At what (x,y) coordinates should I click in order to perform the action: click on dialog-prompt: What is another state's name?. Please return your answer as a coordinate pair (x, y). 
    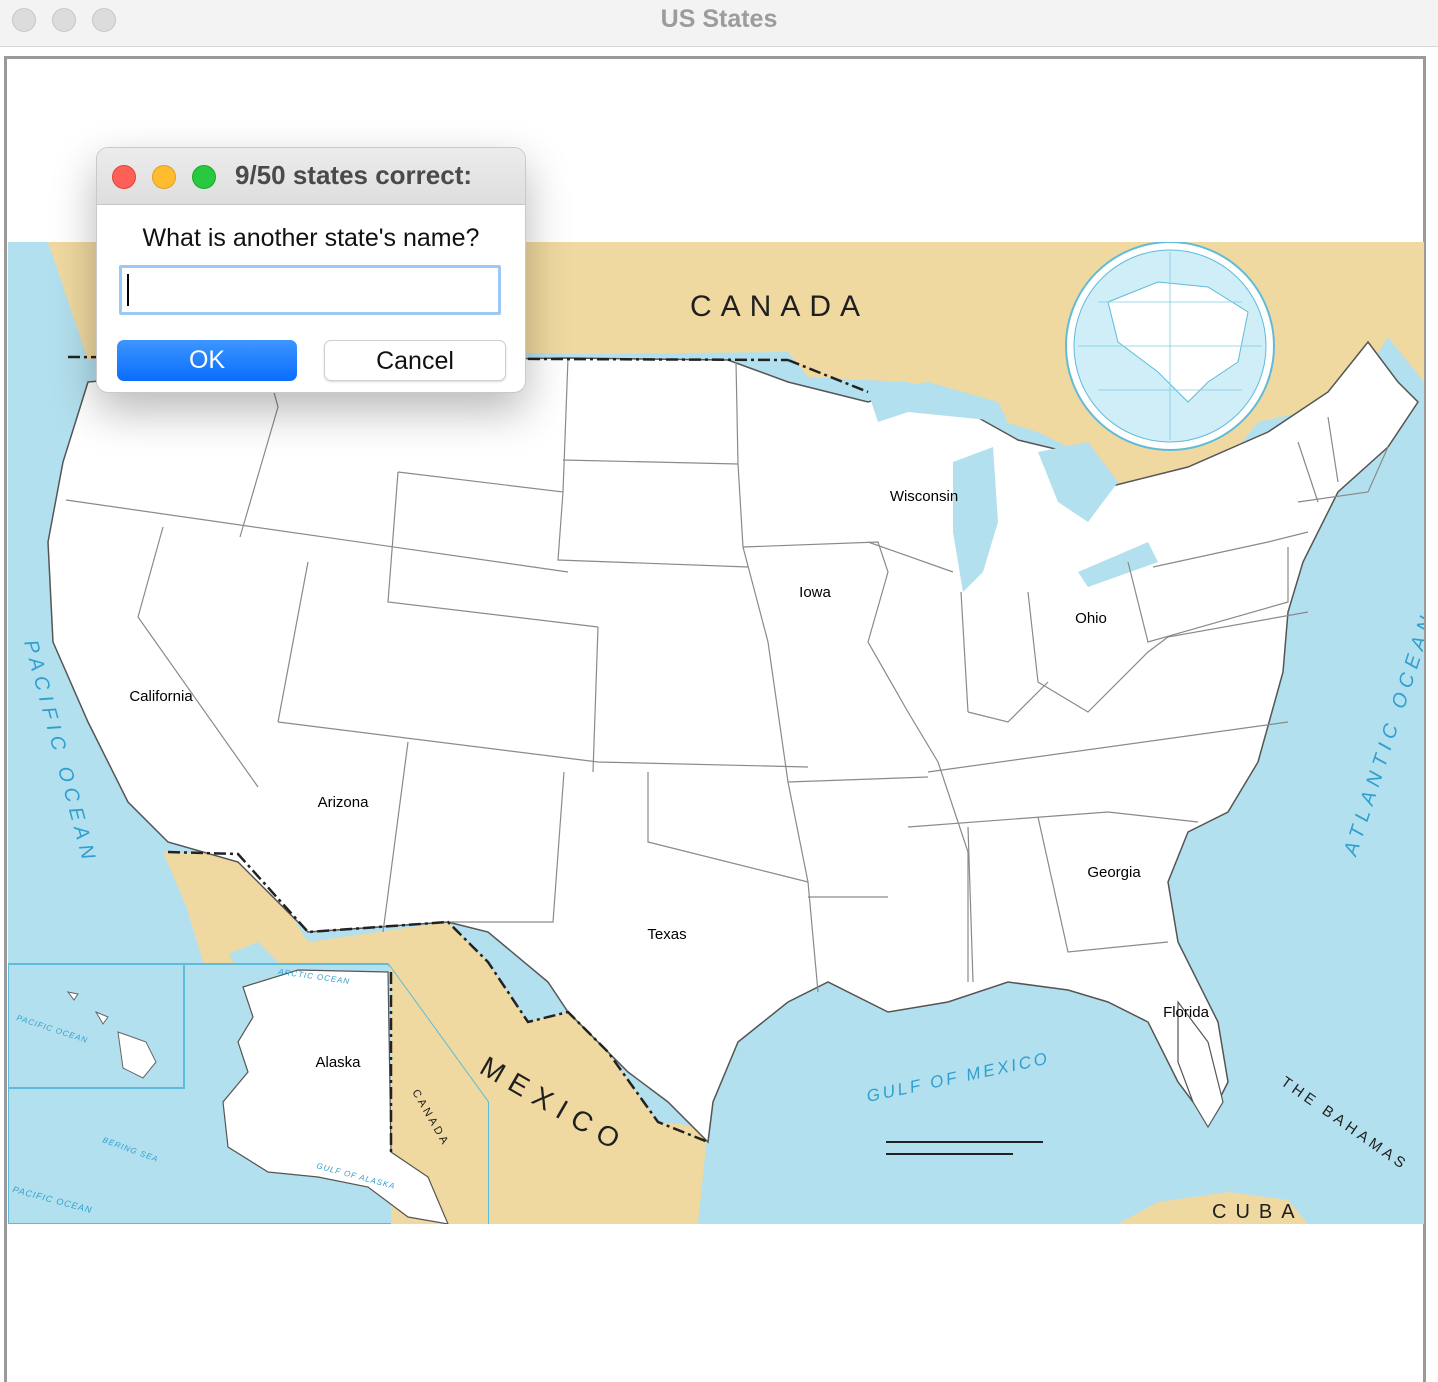
    Looking at the image, I should click on (311, 238).